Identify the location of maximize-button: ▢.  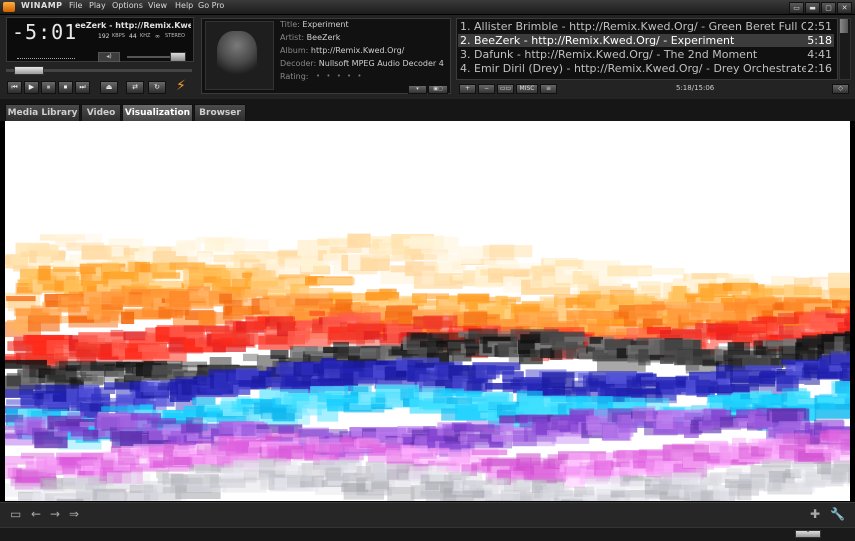
(828, 8).